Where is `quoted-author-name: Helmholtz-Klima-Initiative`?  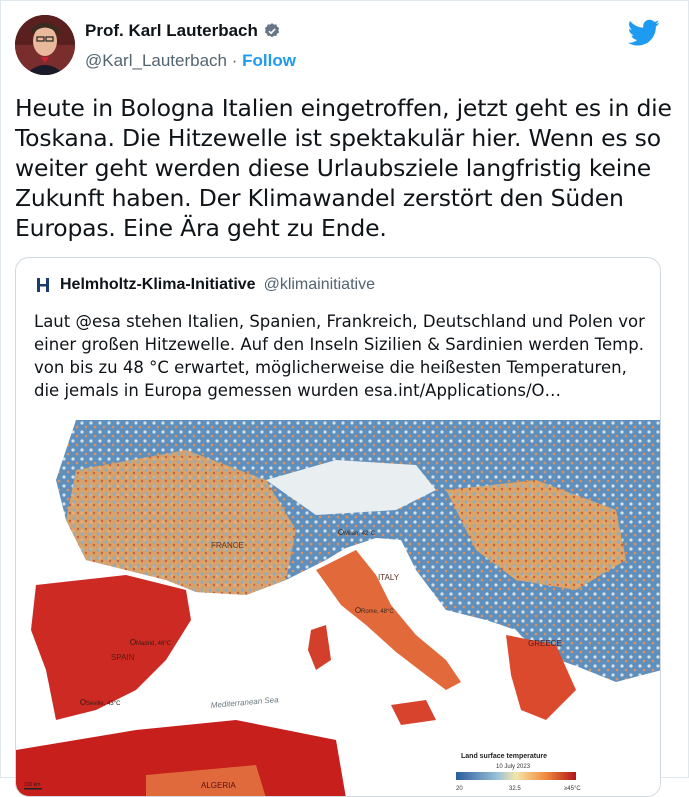
quoted-author-name: Helmholtz-Klima-Initiative is located at coordinates (158, 285).